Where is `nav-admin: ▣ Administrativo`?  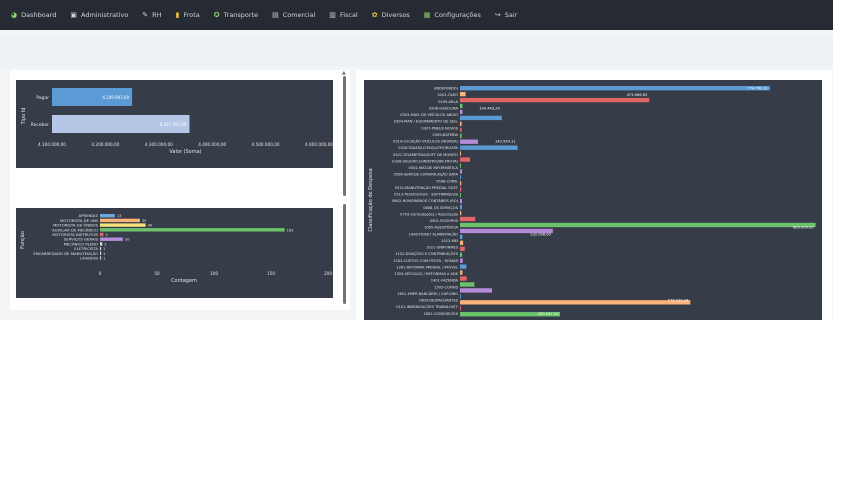
nav-admin: ▣ Administrativo is located at coordinates (99, 15).